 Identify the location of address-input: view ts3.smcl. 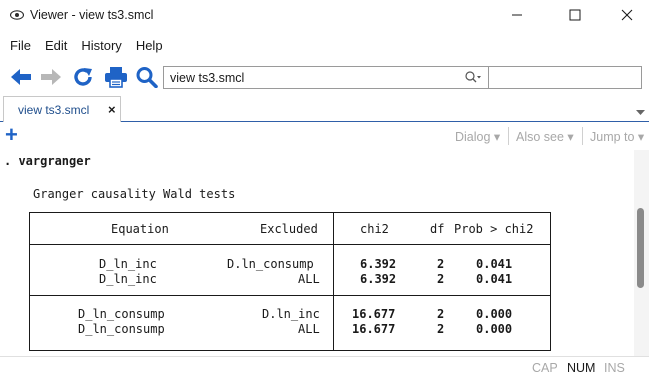
(326, 77).